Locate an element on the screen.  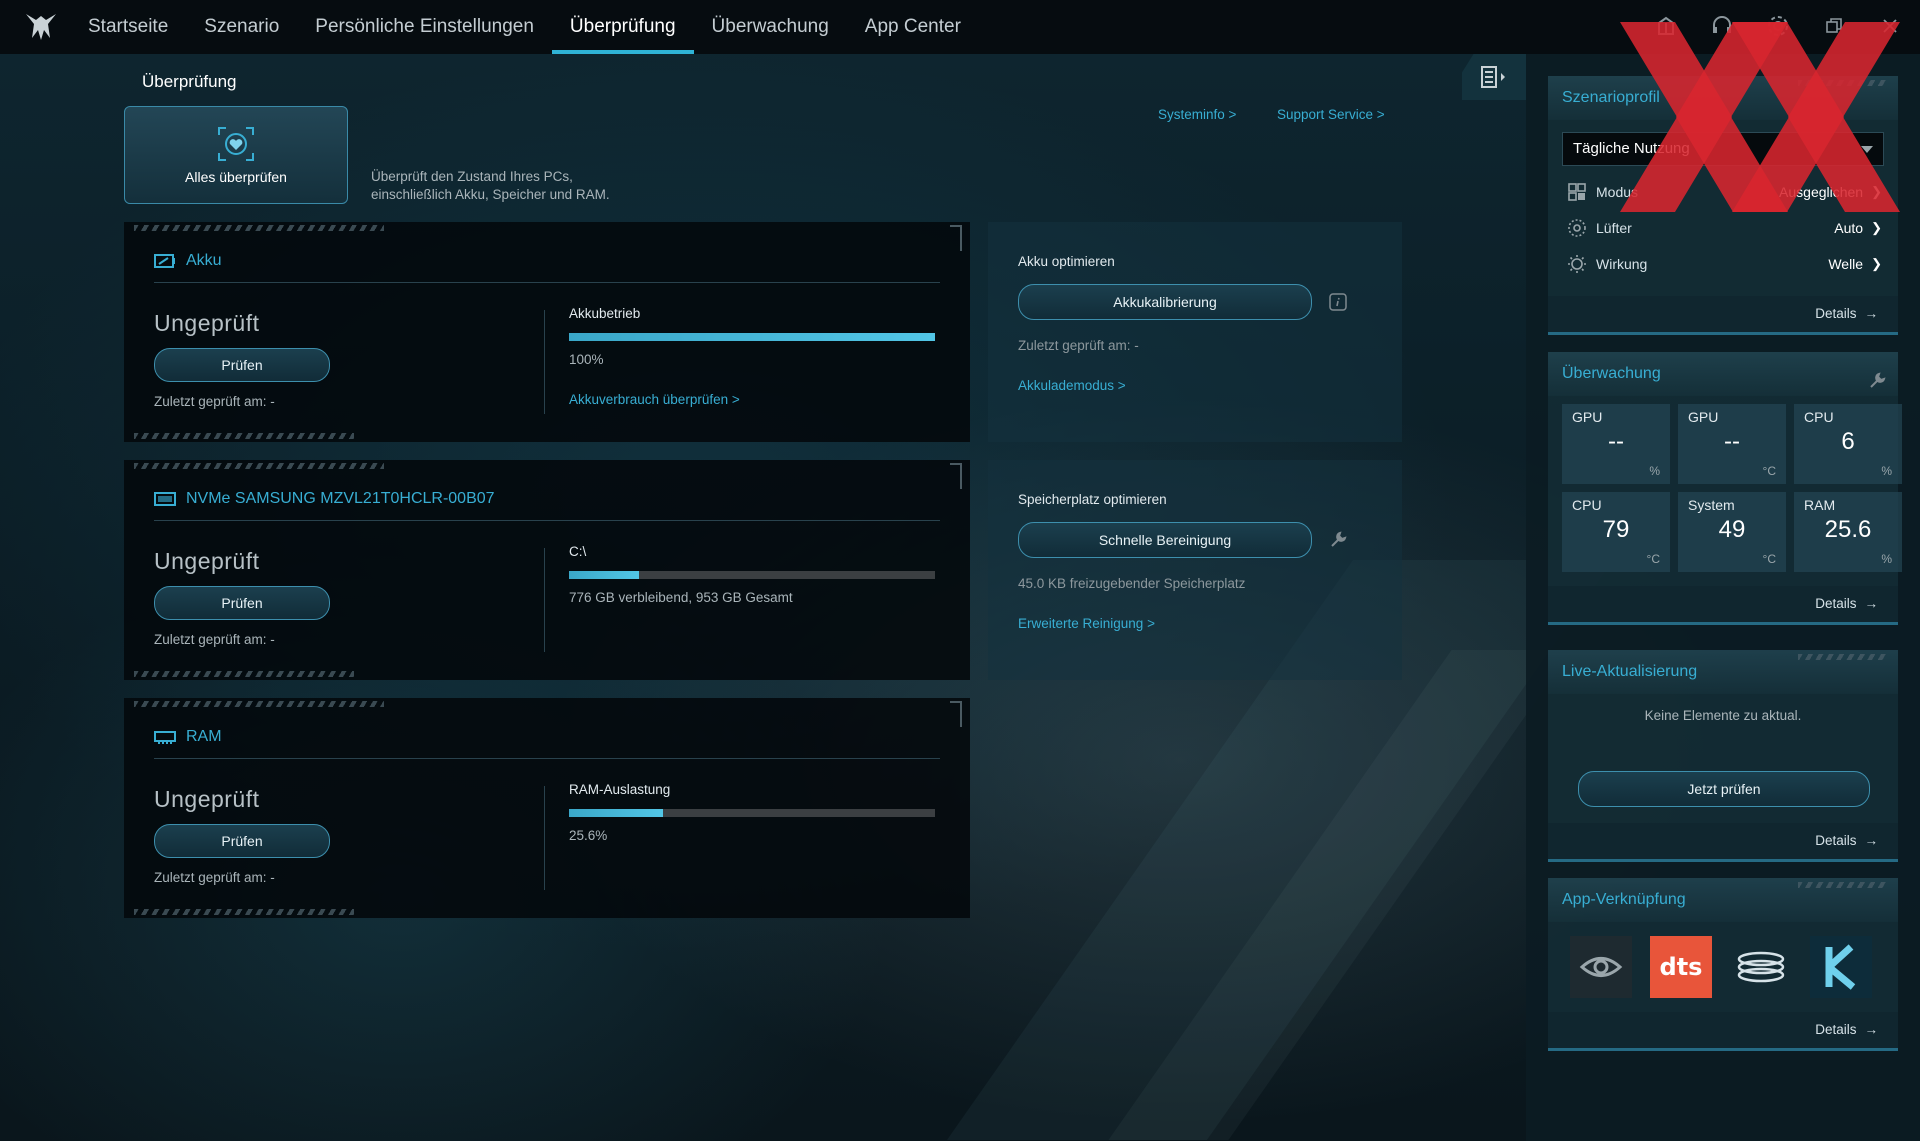
collapse-sidebar-button is located at coordinates (1494, 77).